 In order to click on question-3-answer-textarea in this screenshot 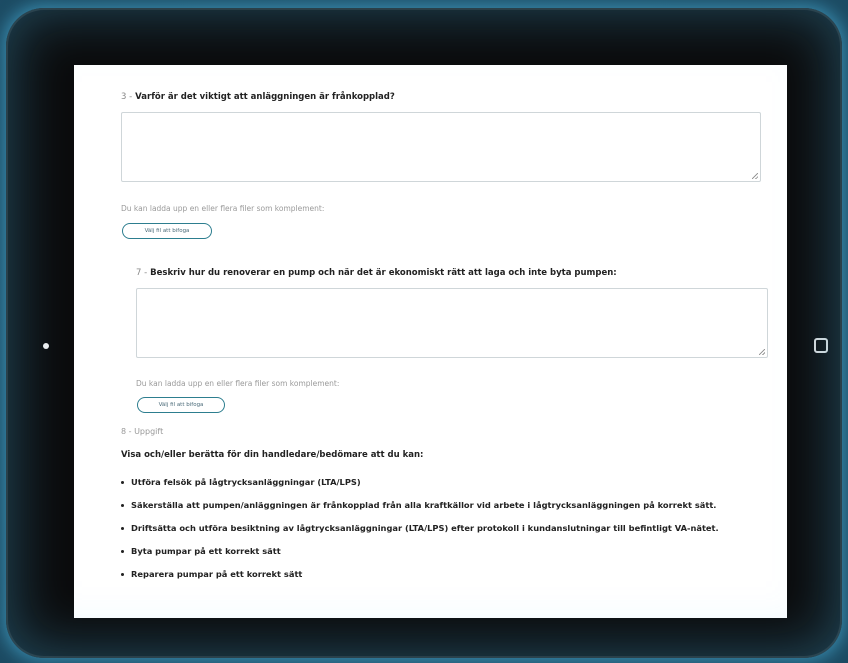, I will do `click(441, 147)`.